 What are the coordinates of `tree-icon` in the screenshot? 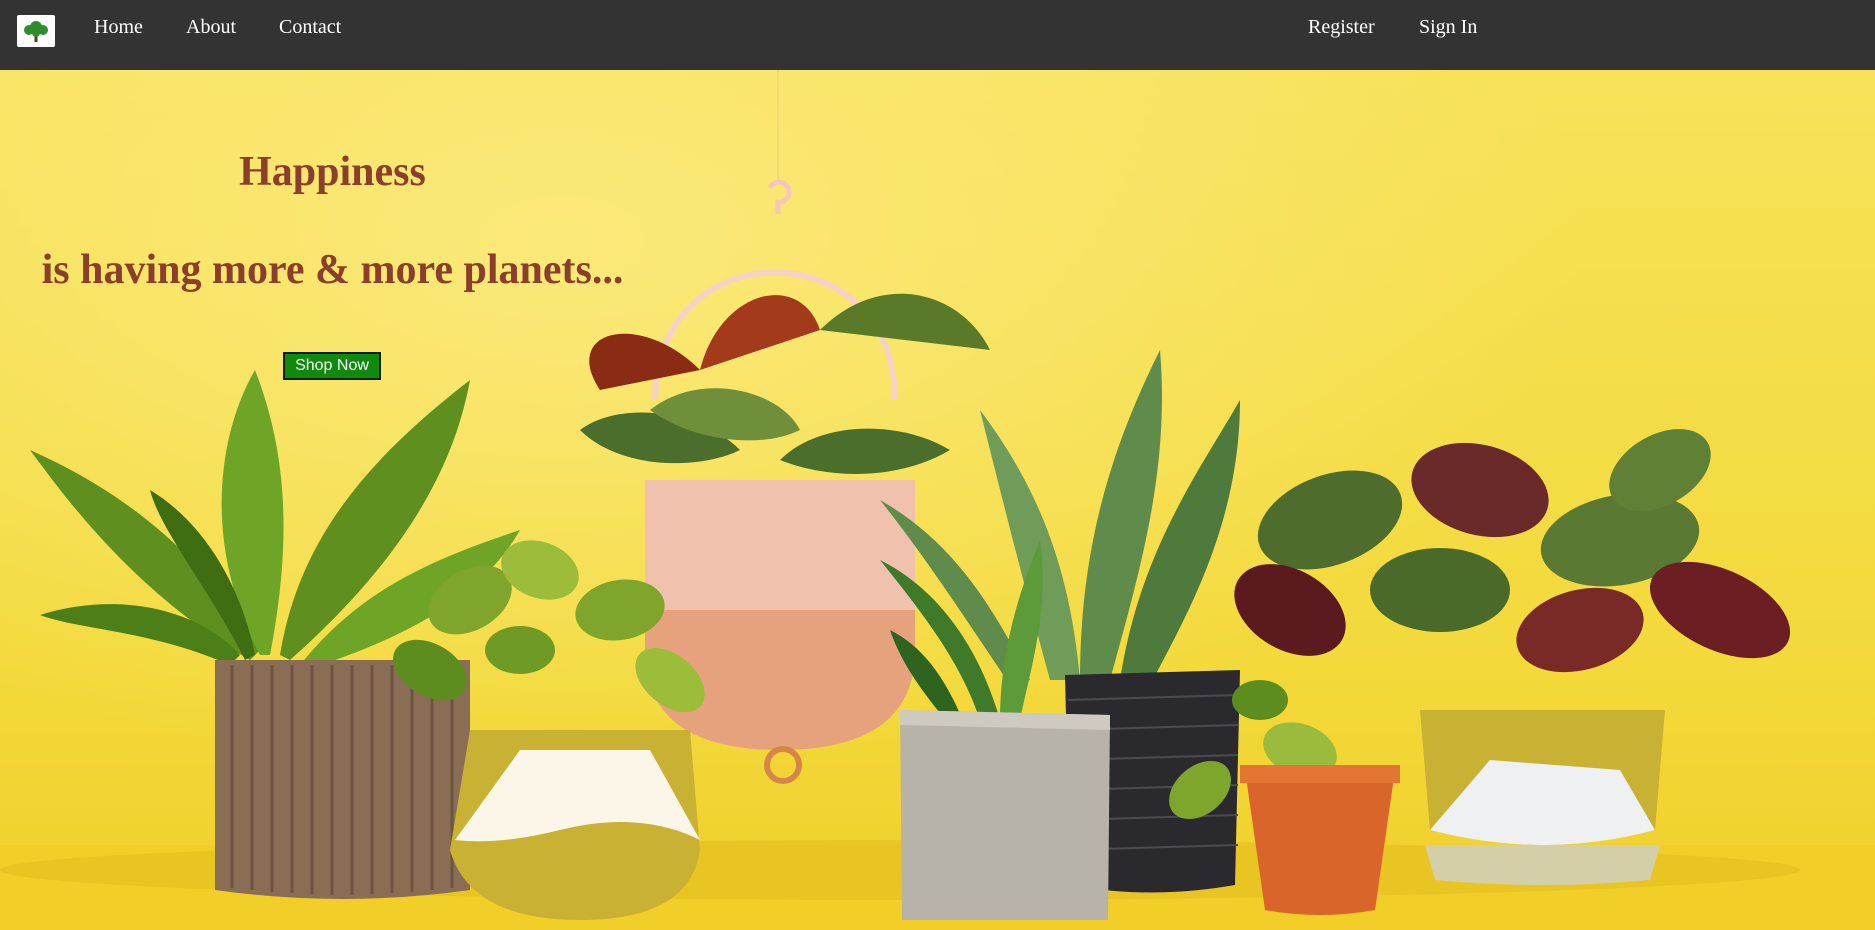 It's located at (36, 31).